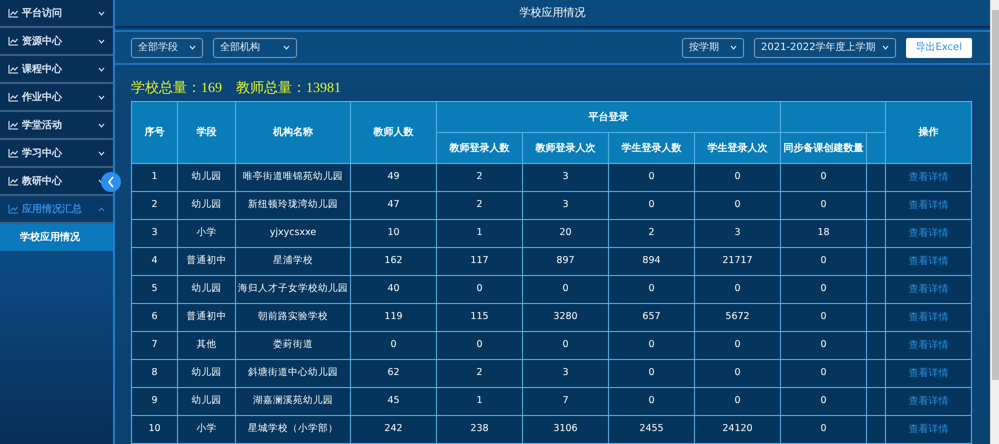 This screenshot has height=444, width=999. What do you see at coordinates (393, 318) in the screenshot?
I see `table-cell: 119` at bounding box center [393, 318].